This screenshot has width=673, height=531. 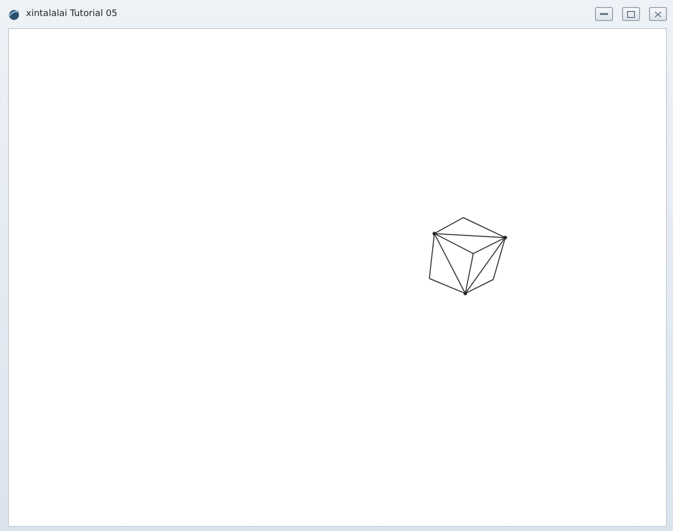 I want to click on app-icon, so click(x=14, y=14).